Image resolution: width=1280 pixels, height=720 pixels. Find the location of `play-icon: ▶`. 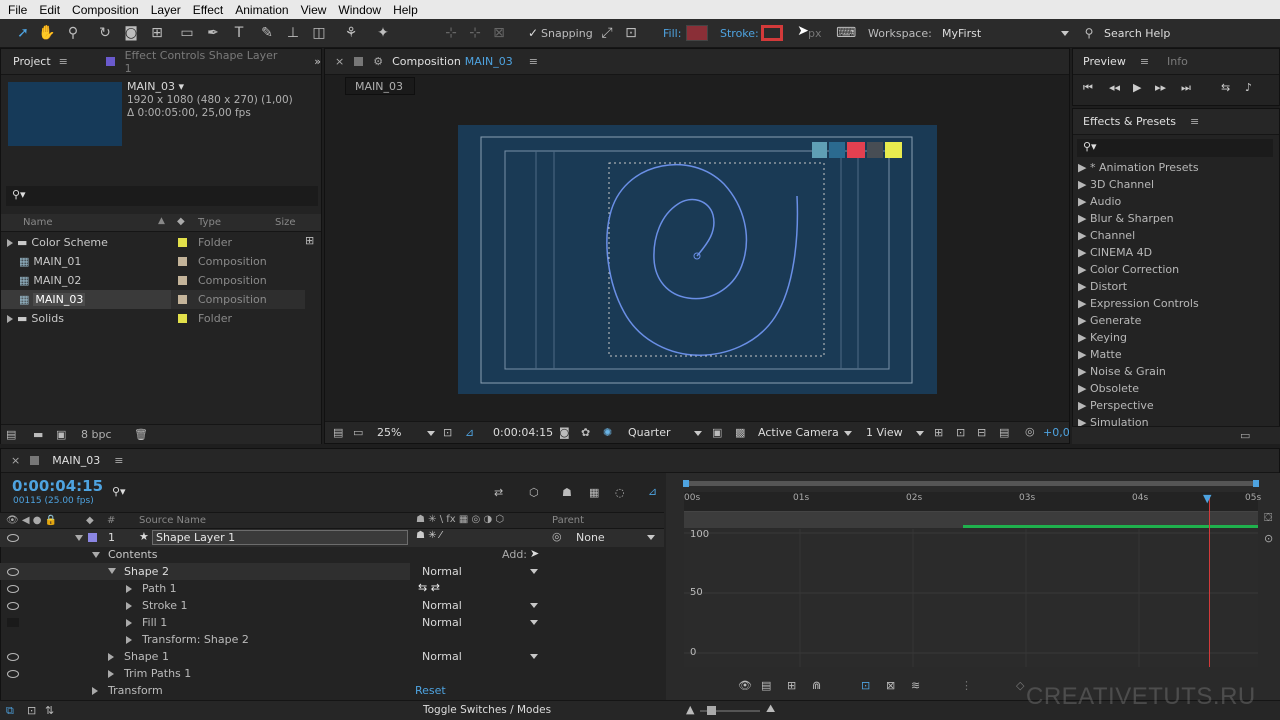

play-icon: ▶ is located at coordinates (1137, 87).